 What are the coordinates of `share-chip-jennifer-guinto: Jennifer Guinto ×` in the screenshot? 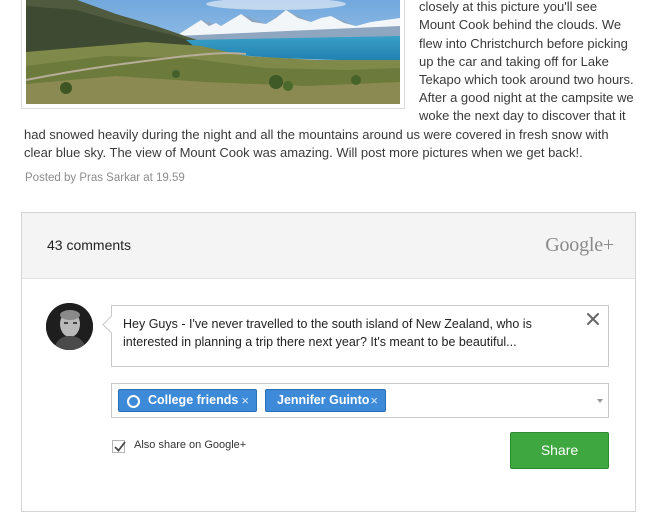 It's located at (325, 400).